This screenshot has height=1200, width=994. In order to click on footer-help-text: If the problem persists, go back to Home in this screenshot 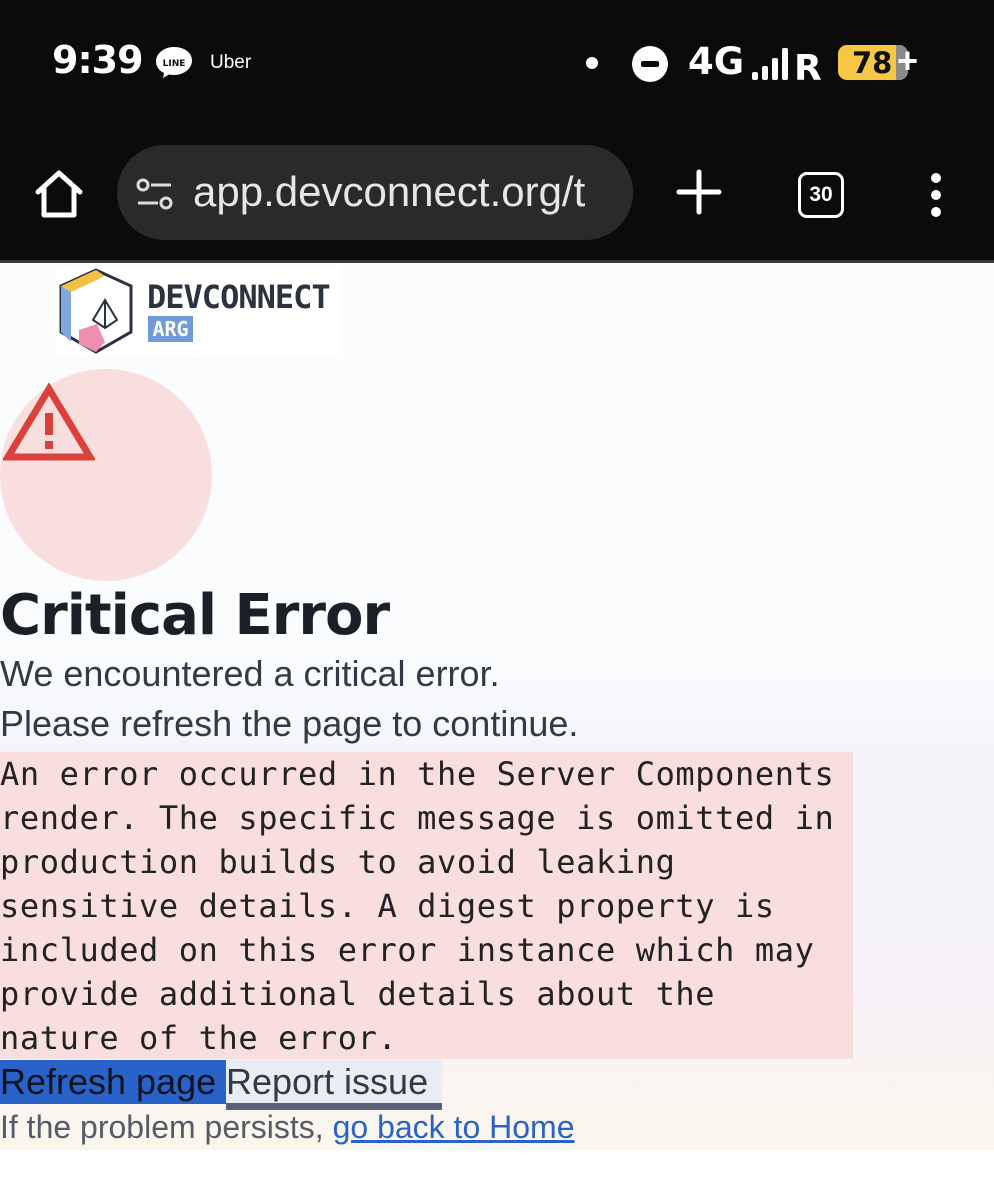, I will do `click(287, 1127)`.